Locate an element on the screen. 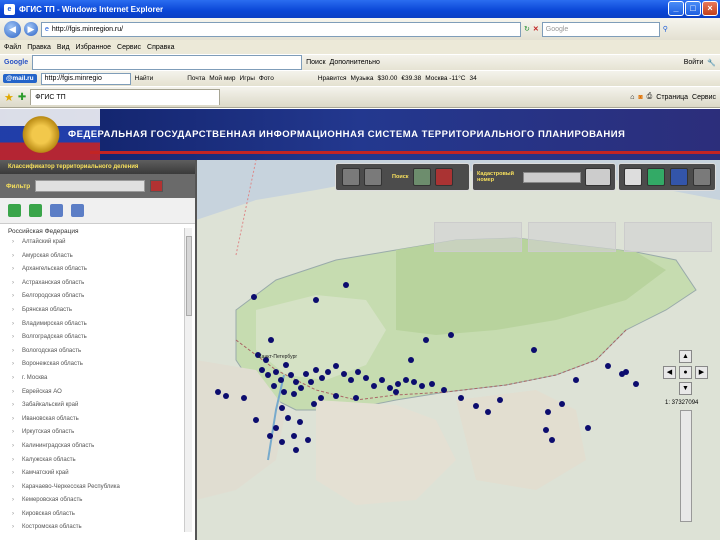  google-search-button: Поиск is located at coordinates (315, 62).